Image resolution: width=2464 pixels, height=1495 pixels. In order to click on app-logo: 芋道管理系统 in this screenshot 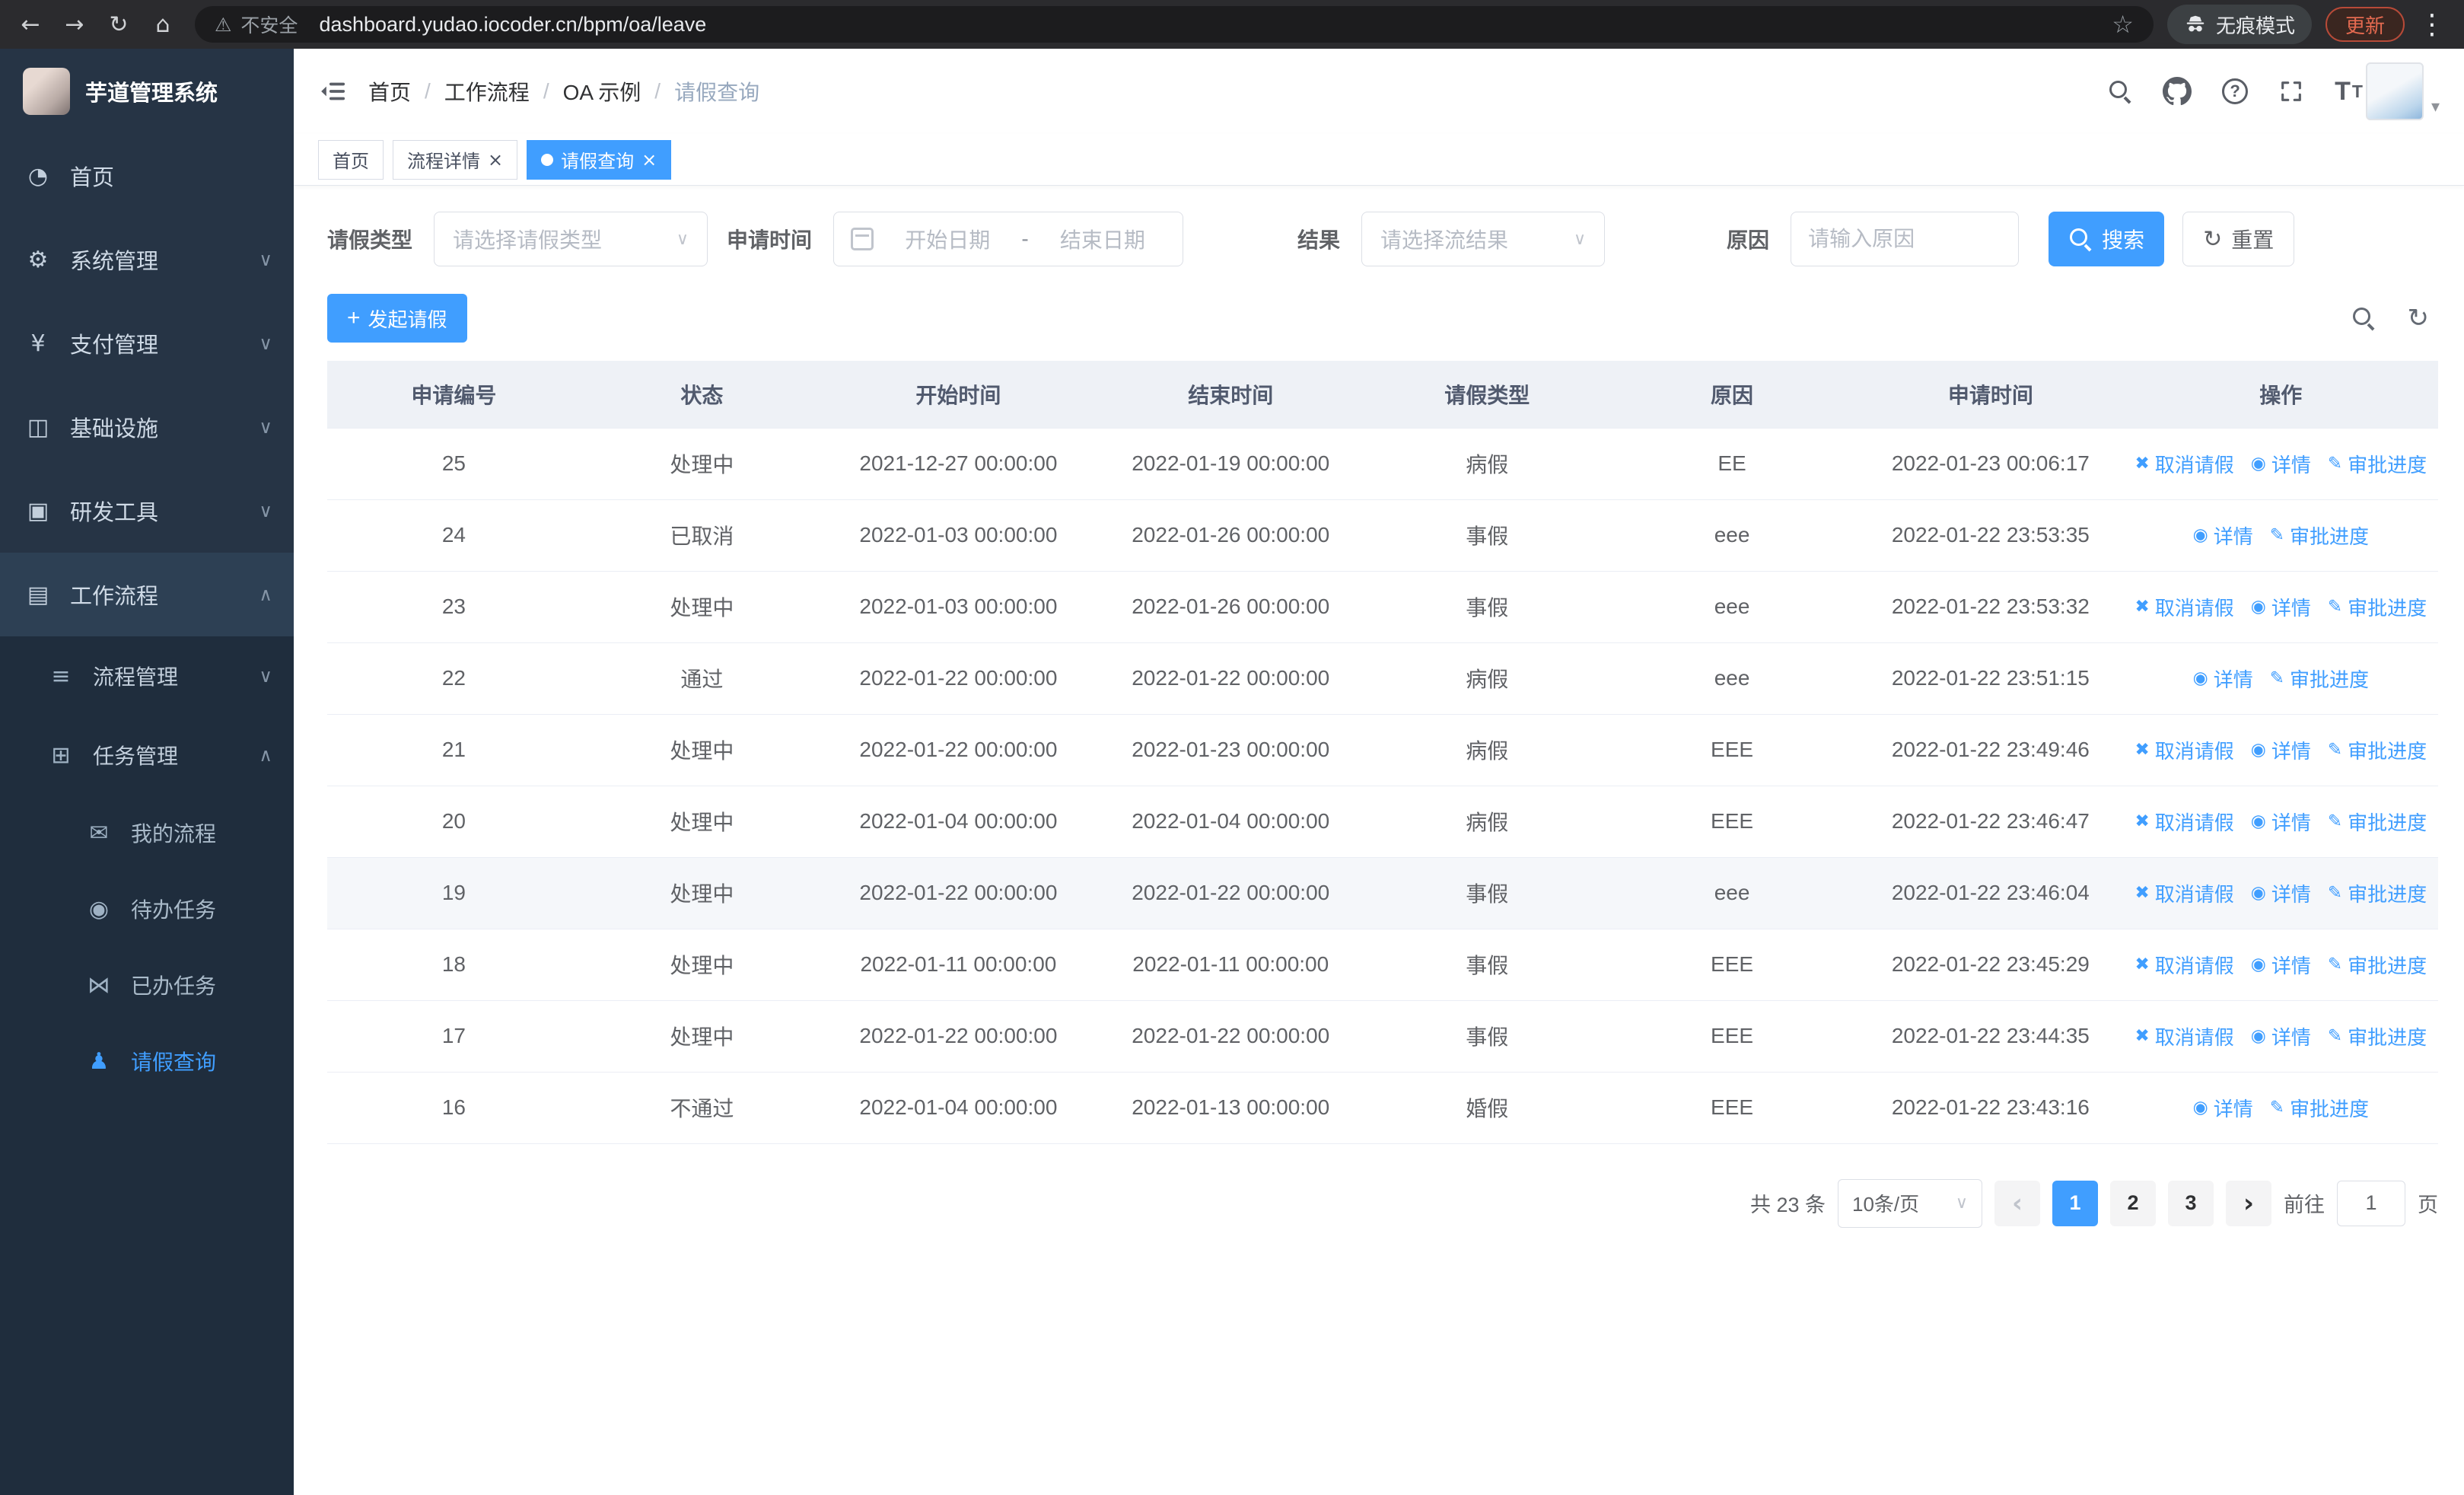, I will do `click(147, 92)`.